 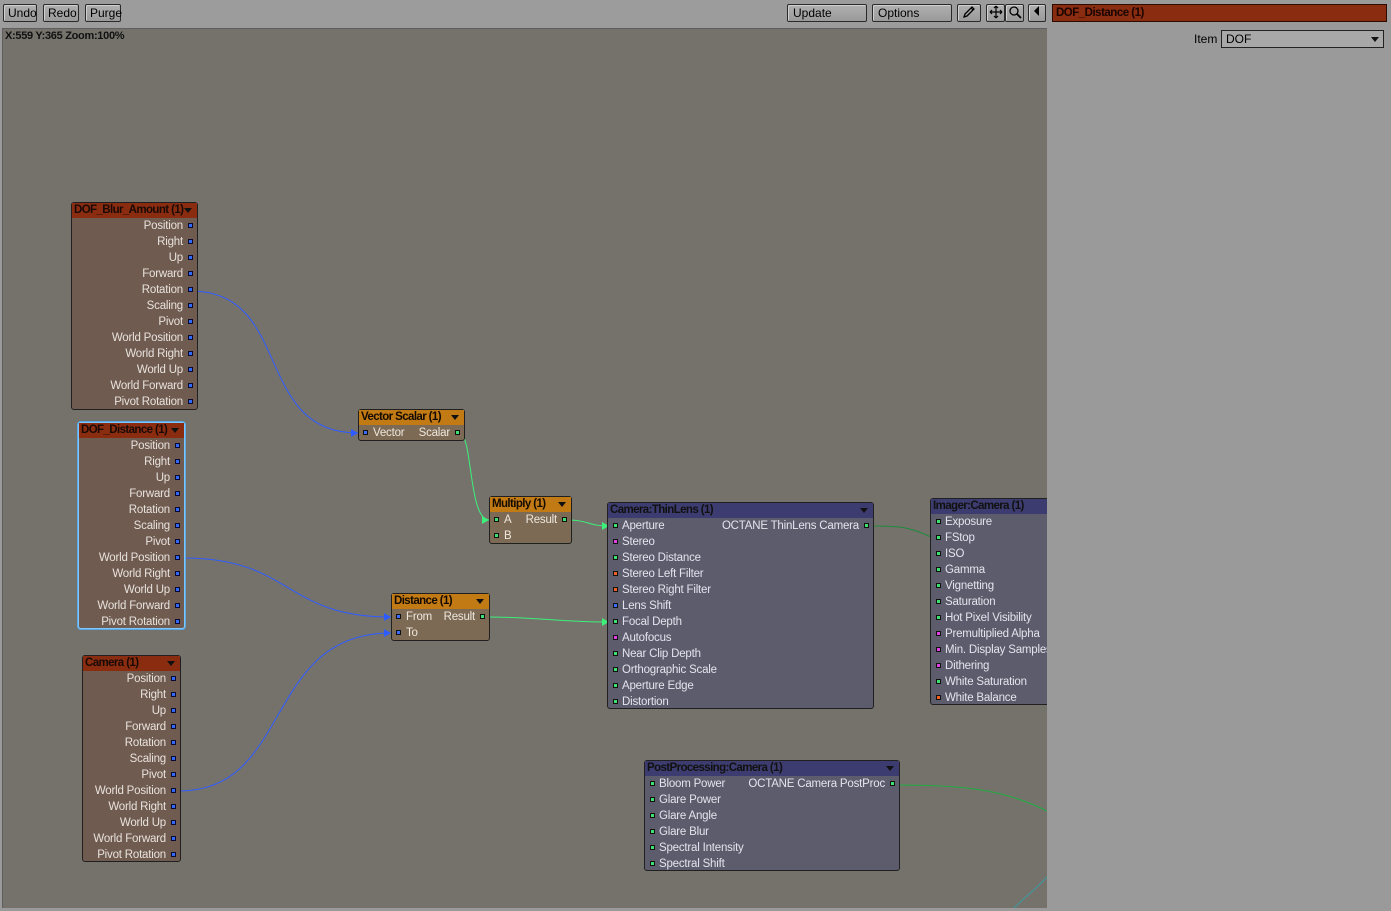 What do you see at coordinates (989, 618) in the screenshot?
I see `input-row: Hot Pixel Visibility` at bounding box center [989, 618].